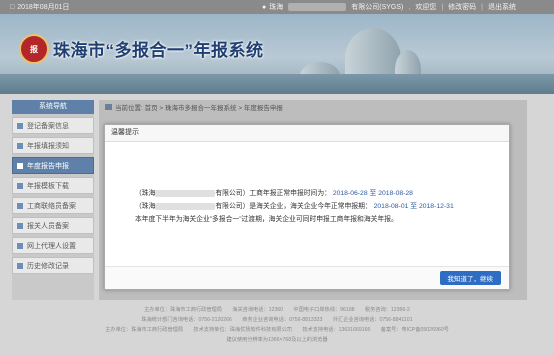 This screenshot has width=554, height=355. Describe the element at coordinates (307, 133) in the screenshot. I see `dialog-title: 温馨提示` at that location.